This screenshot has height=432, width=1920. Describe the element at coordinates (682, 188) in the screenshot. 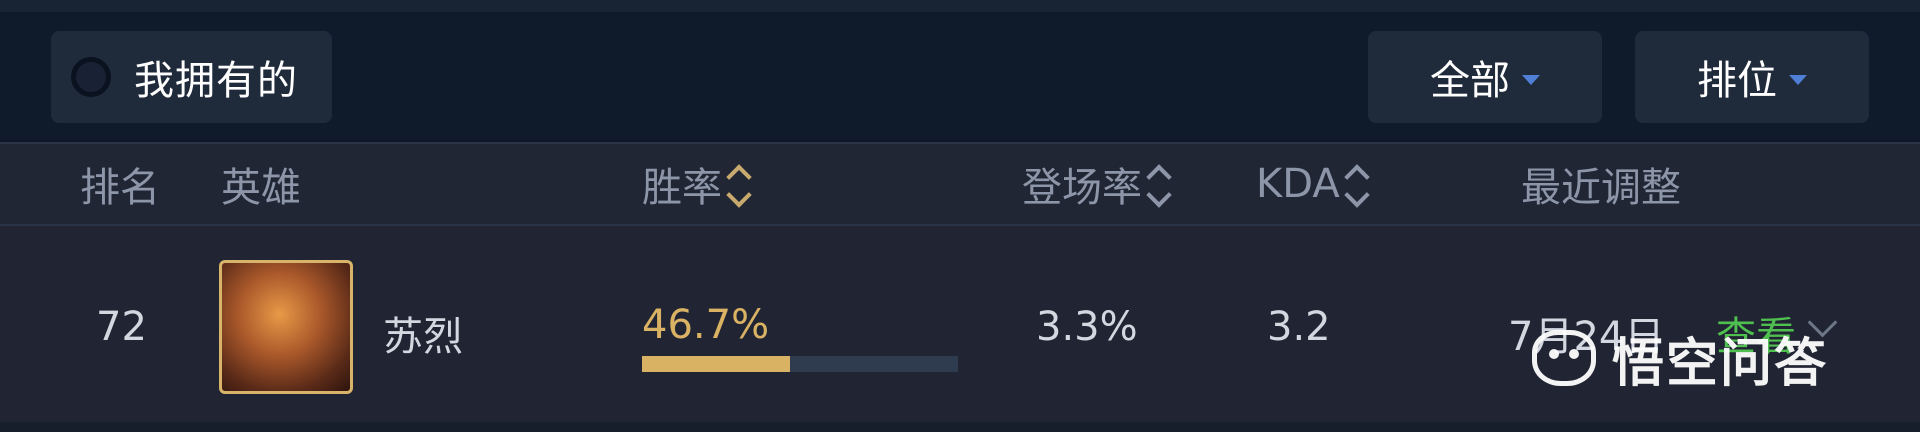

I see `header-win-rate-label: 胜率` at that location.